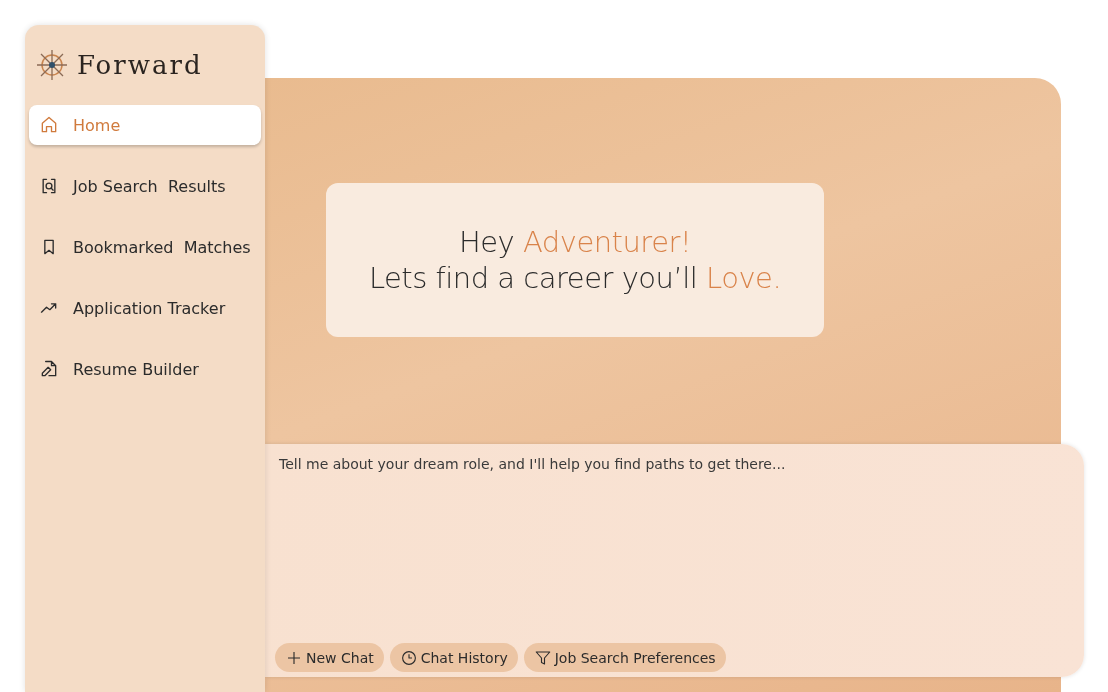  I want to click on home-icon, so click(49, 125).